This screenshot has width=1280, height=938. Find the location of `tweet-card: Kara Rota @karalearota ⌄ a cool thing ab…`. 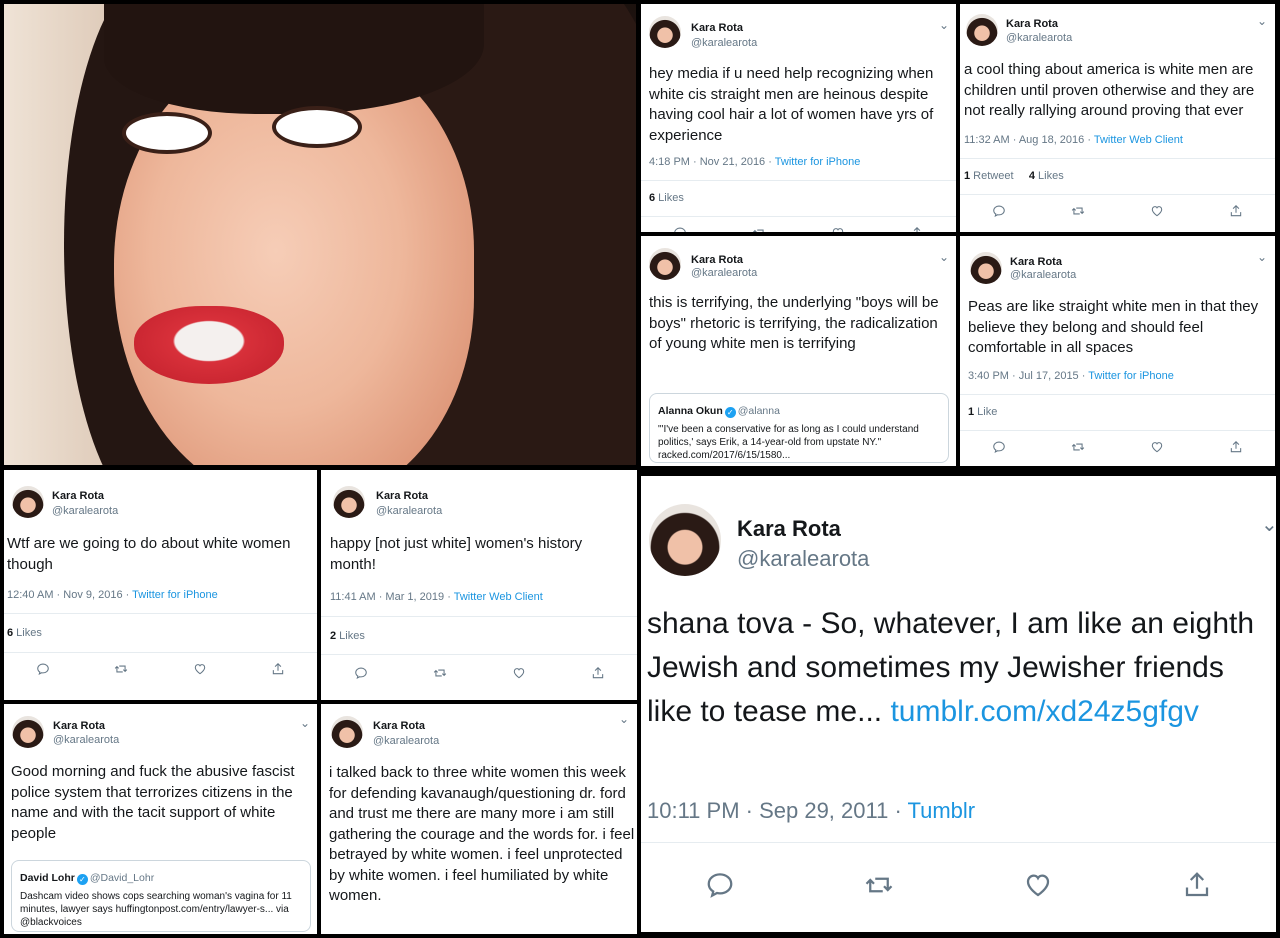

tweet-card: Kara Rota @karalearota ⌄ a cool thing ab… is located at coordinates (1117, 118).